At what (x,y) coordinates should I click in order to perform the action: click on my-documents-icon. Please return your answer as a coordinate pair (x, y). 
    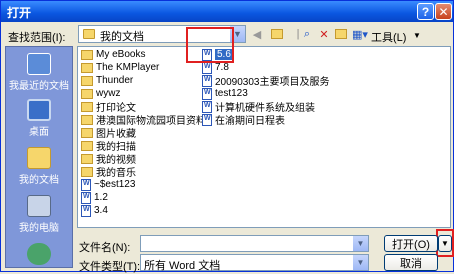
    Looking at the image, I should click on (39, 158).